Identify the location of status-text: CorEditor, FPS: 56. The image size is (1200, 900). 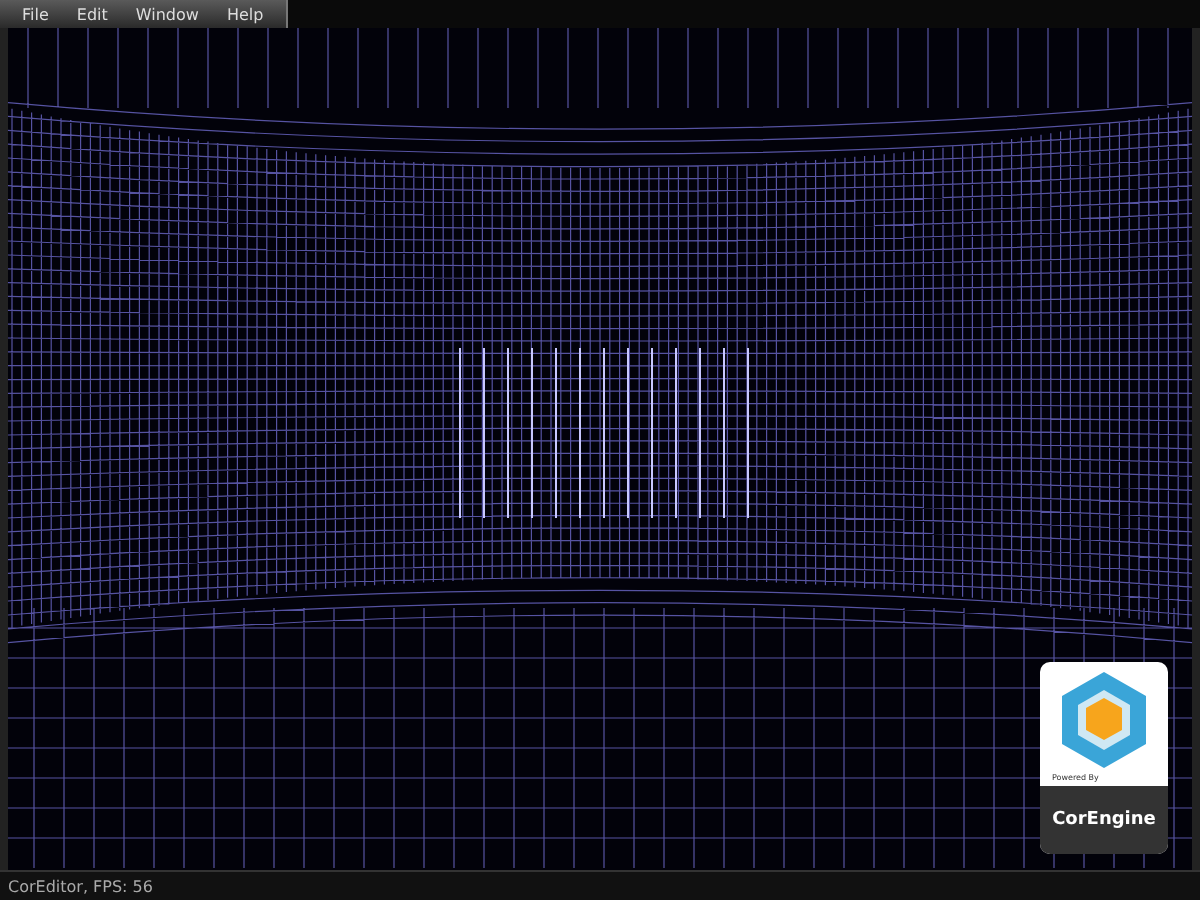
(80, 886).